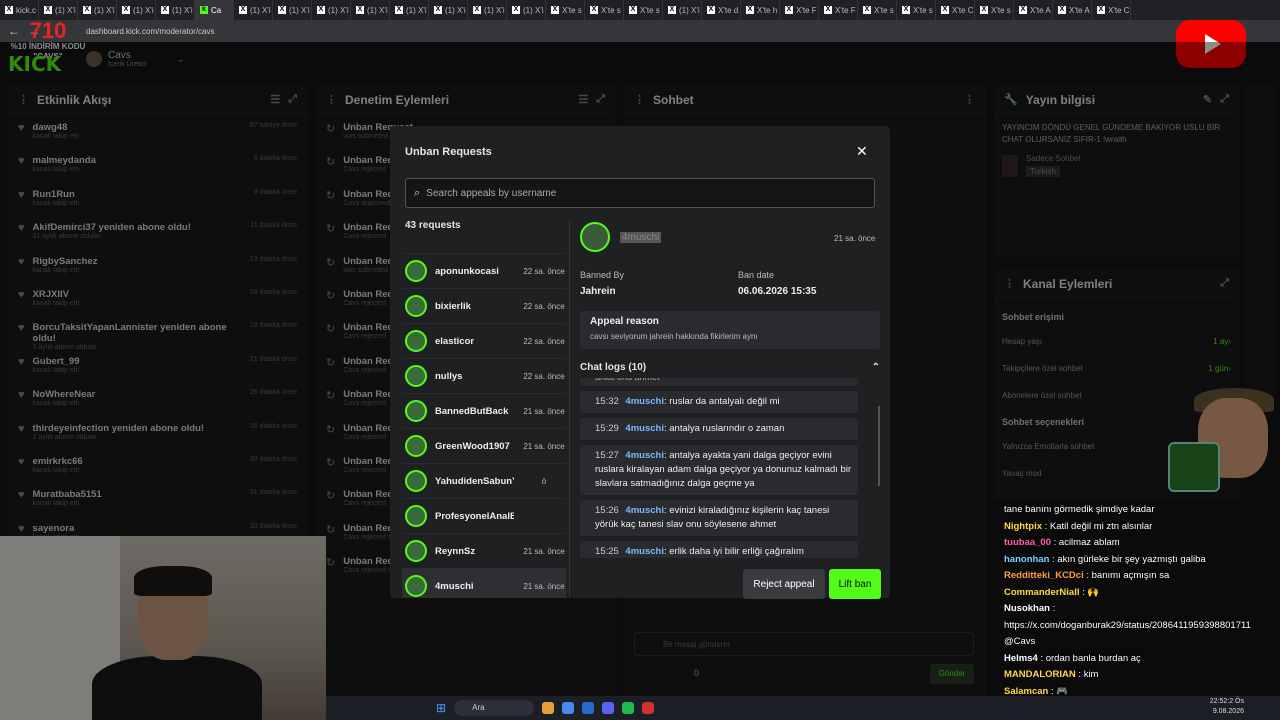  What do you see at coordinates (648, 708) in the screenshot?
I see `app-icon` at bounding box center [648, 708].